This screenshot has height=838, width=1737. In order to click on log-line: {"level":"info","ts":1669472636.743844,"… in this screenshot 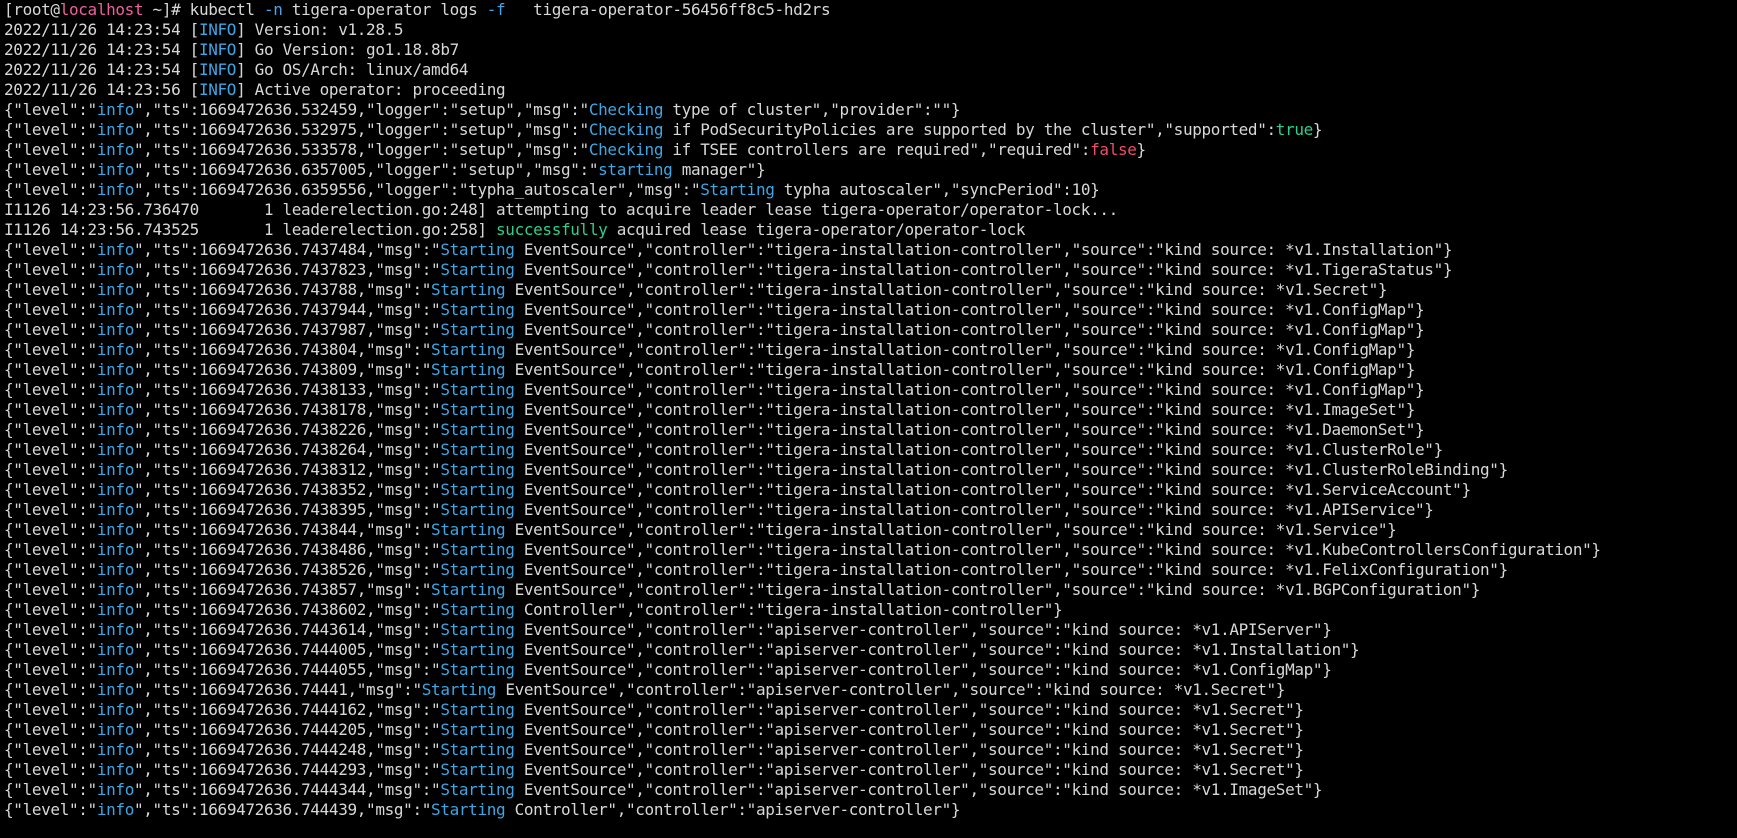, I will do `click(870, 530)`.